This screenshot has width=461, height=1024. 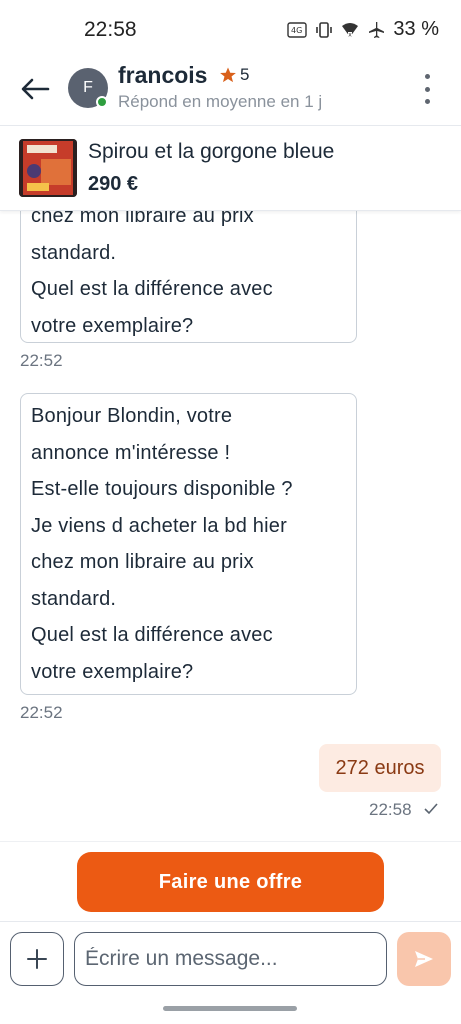 I want to click on listing-summary: Spirou et la gorgone bleue 290 €, so click(x=230, y=169).